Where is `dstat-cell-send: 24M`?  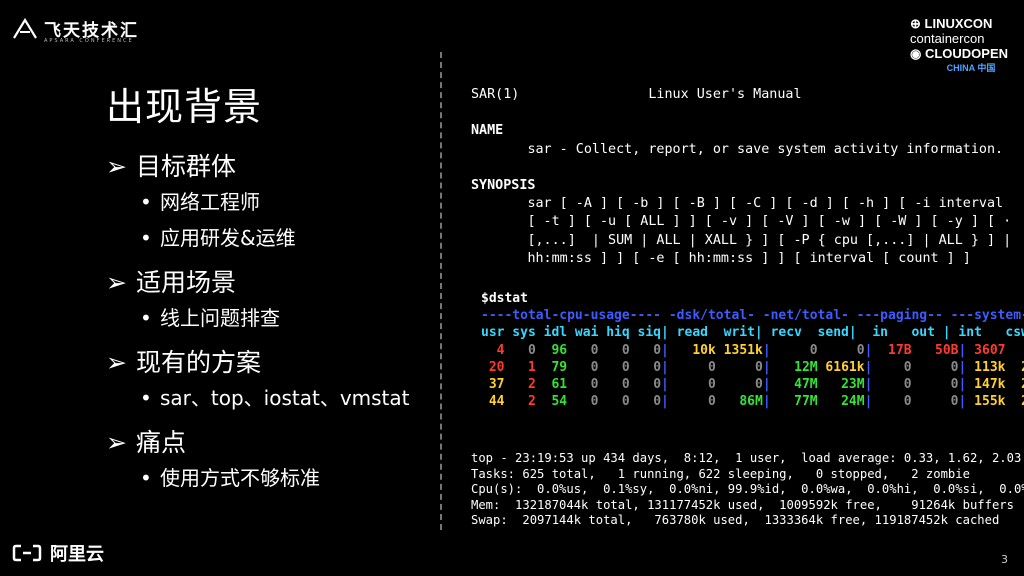 dstat-cell-send: 24M is located at coordinates (841, 402).